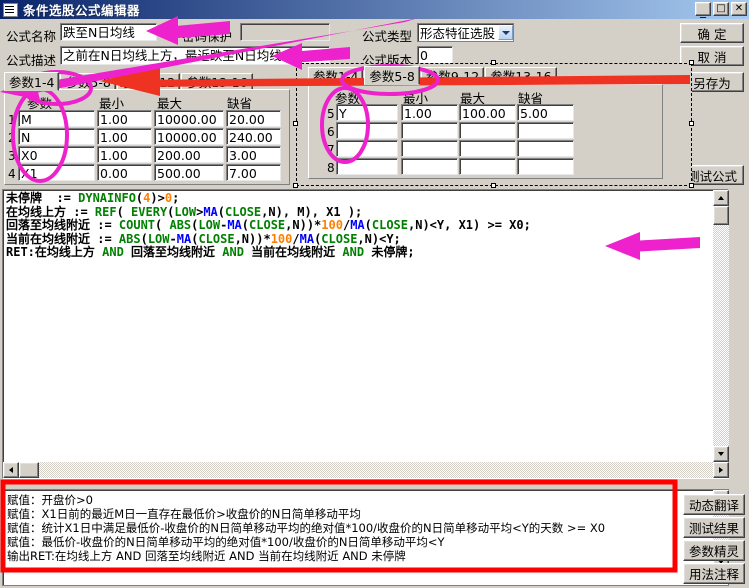 Image resolution: width=749 pixels, height=588 pixels. Describe the element at coordinates (32, 81) in the screenshot. I see `tab-params-1-4-back: 参数1-4` at that location.